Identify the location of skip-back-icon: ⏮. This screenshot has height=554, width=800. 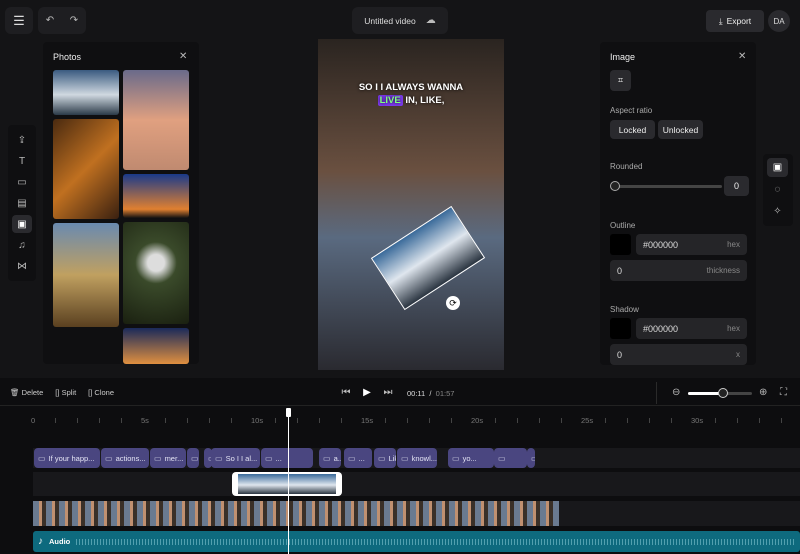
(346, 392).